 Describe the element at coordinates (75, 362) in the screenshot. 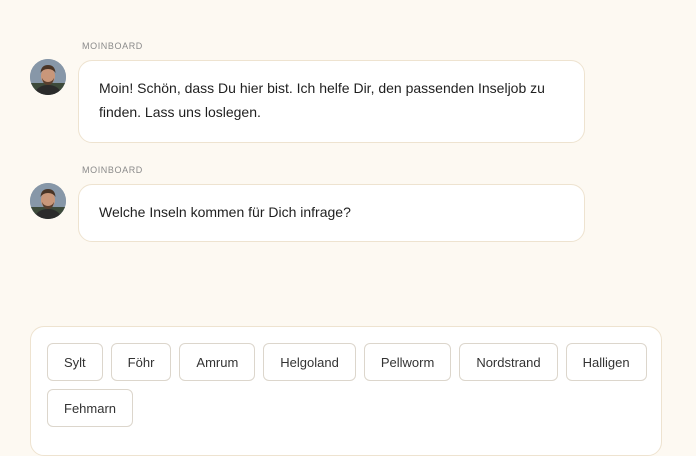

I see `choice-chip-sylt: Sylt` at that location.